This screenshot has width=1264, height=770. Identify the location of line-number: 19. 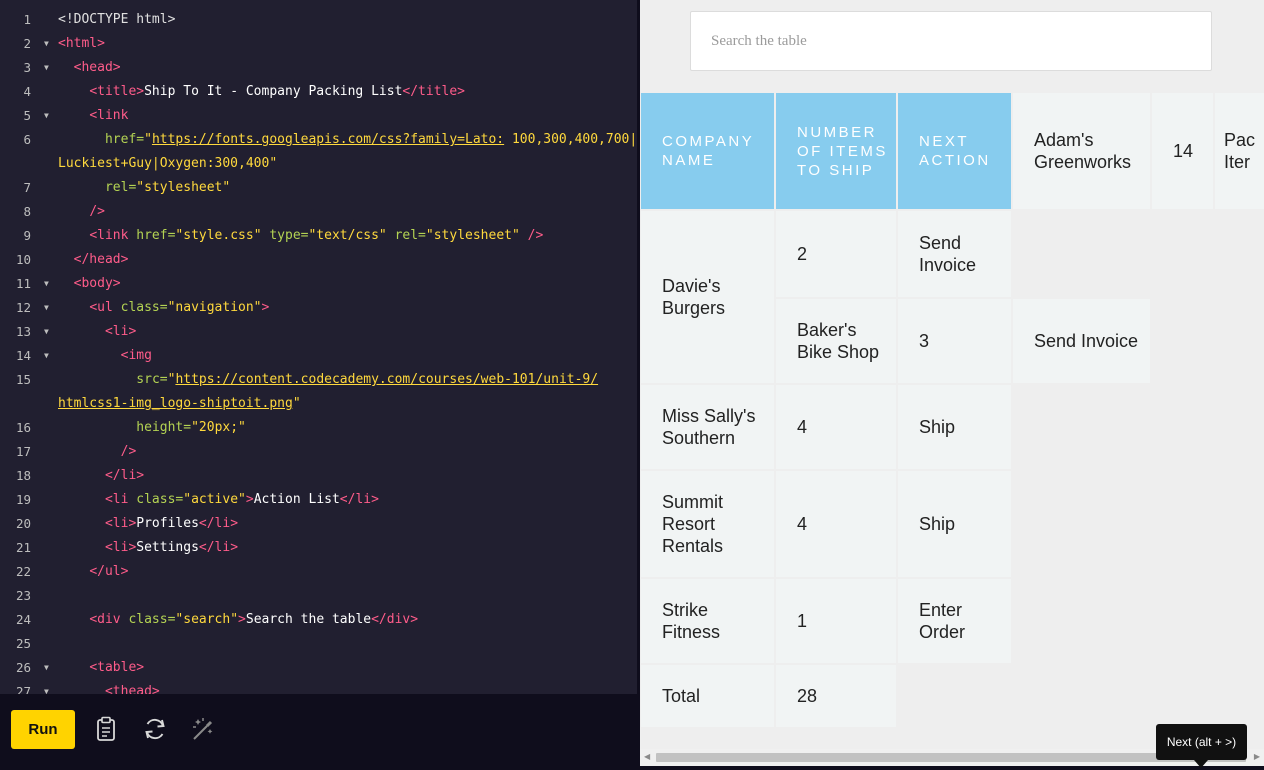
(23, 499).